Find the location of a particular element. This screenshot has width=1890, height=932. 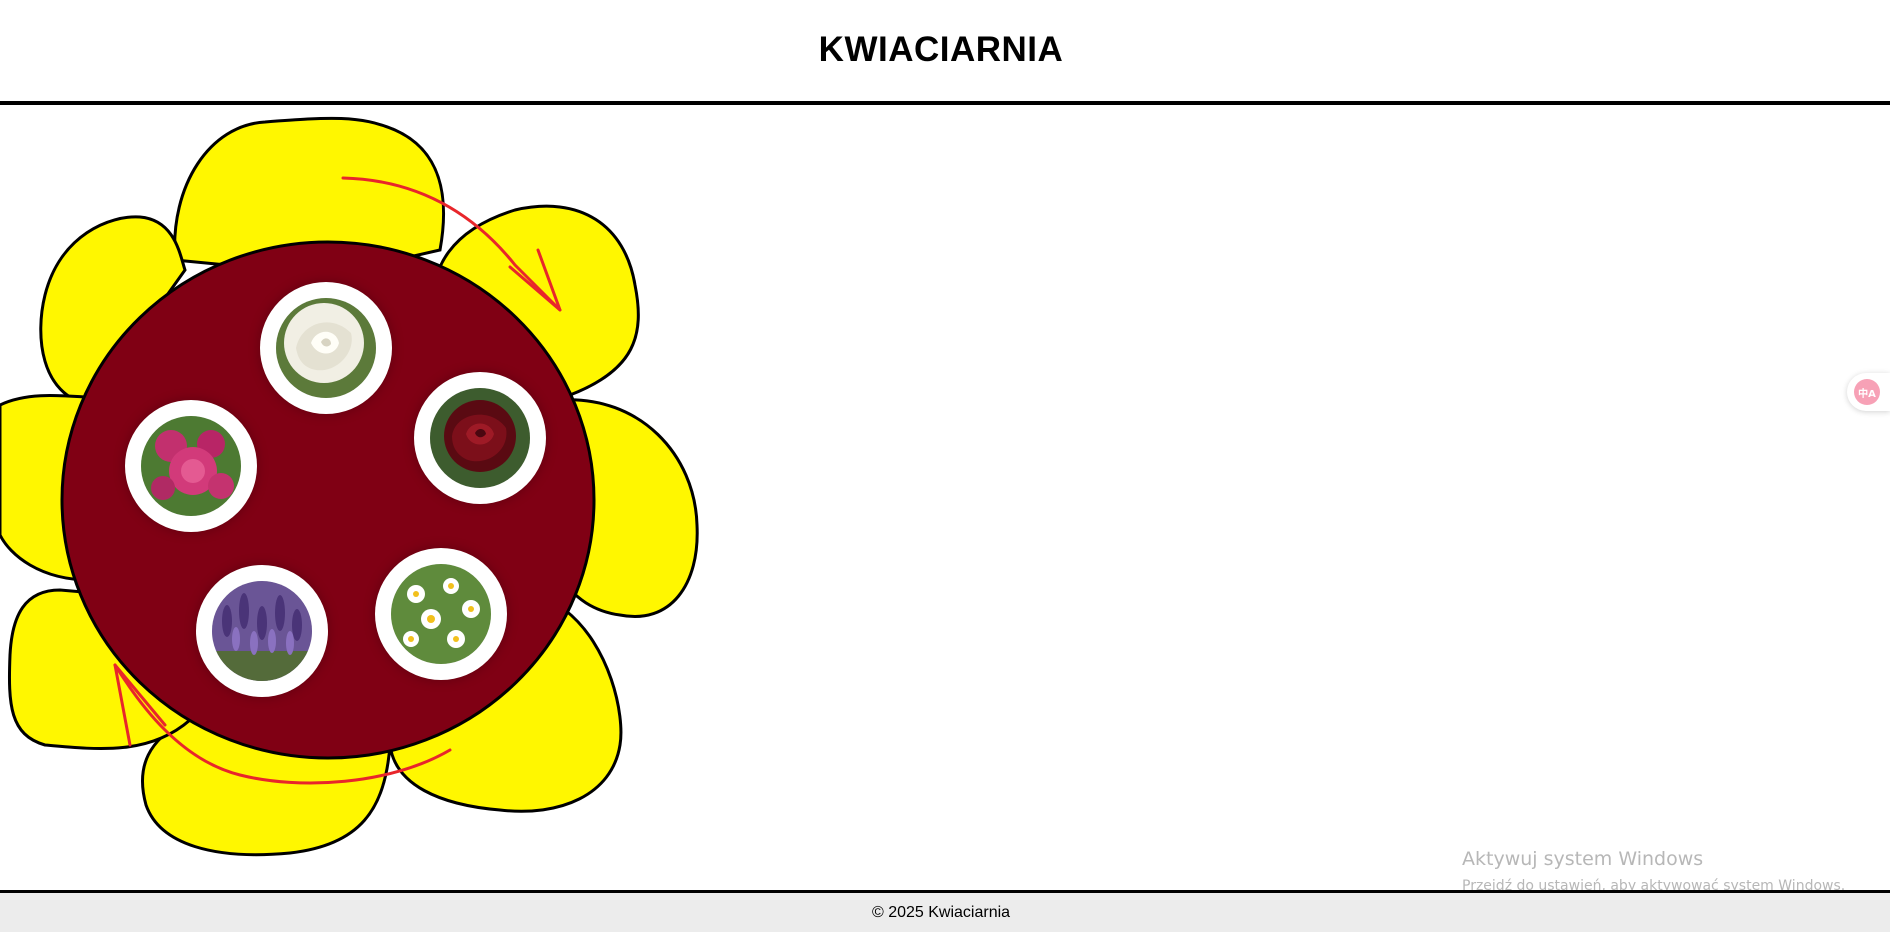

peony-image is located at coordinates (191, 466).